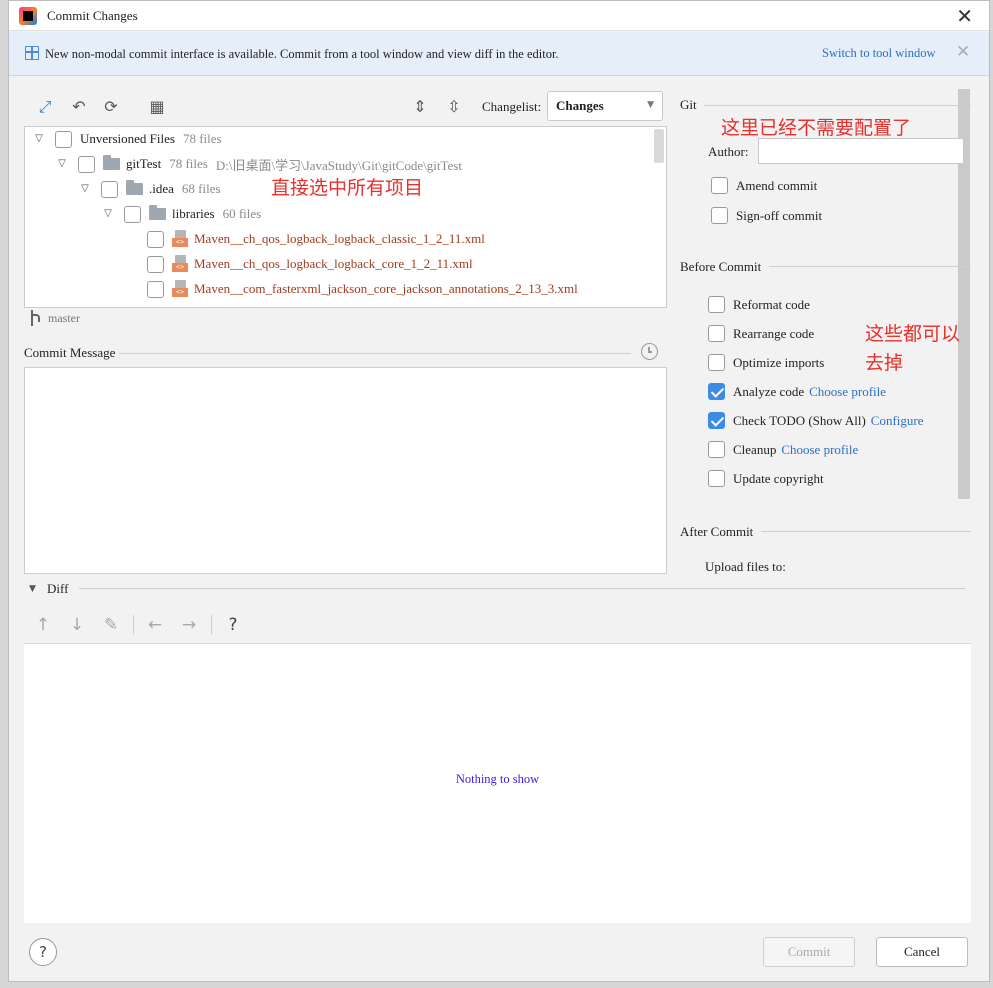 The width and height of the screenshot is (993, 988). What do you see at coordinates (580, 105) in the screenshot?
I see `changelist-value: Changes` at bounding box center [580, 105].